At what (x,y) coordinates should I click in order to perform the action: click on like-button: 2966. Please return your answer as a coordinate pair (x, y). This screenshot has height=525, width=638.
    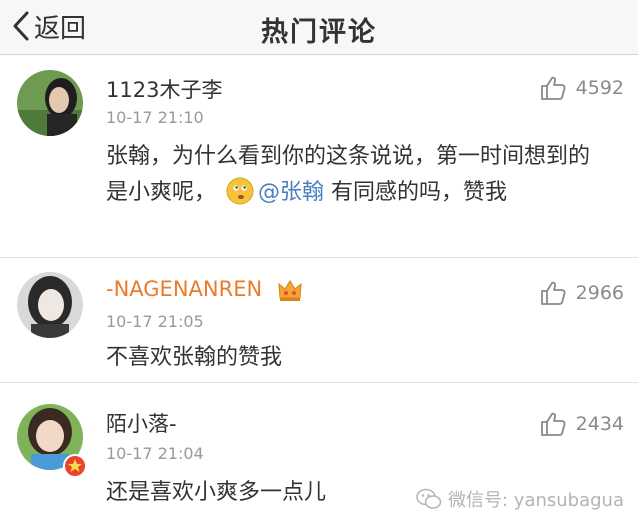
    Looking at the image, I should click on (582, 293).